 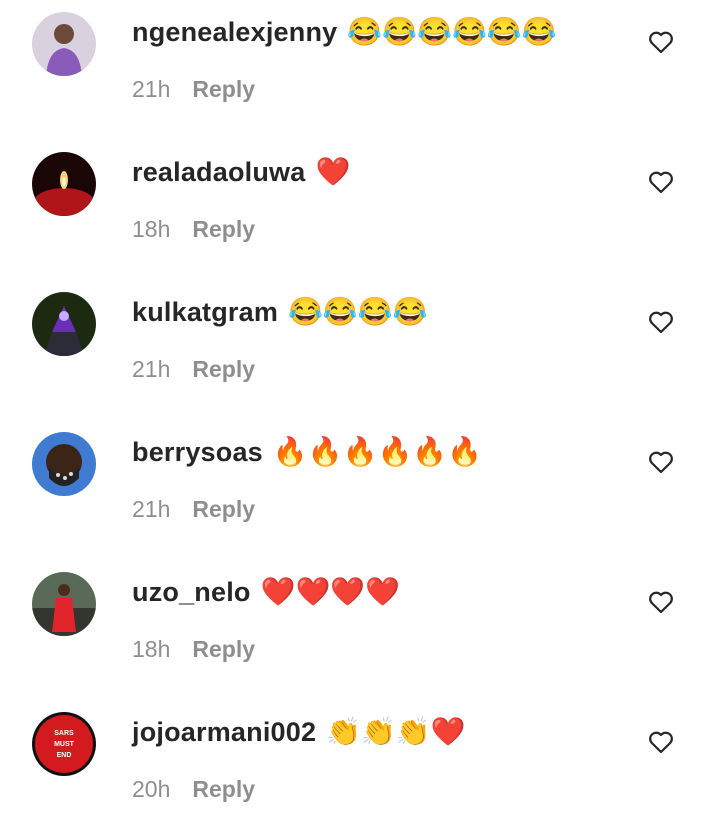 What do you see at coordinates (64, 755) in the screenshot?
I see `svg-text: END` at bounding box center [64, 755].